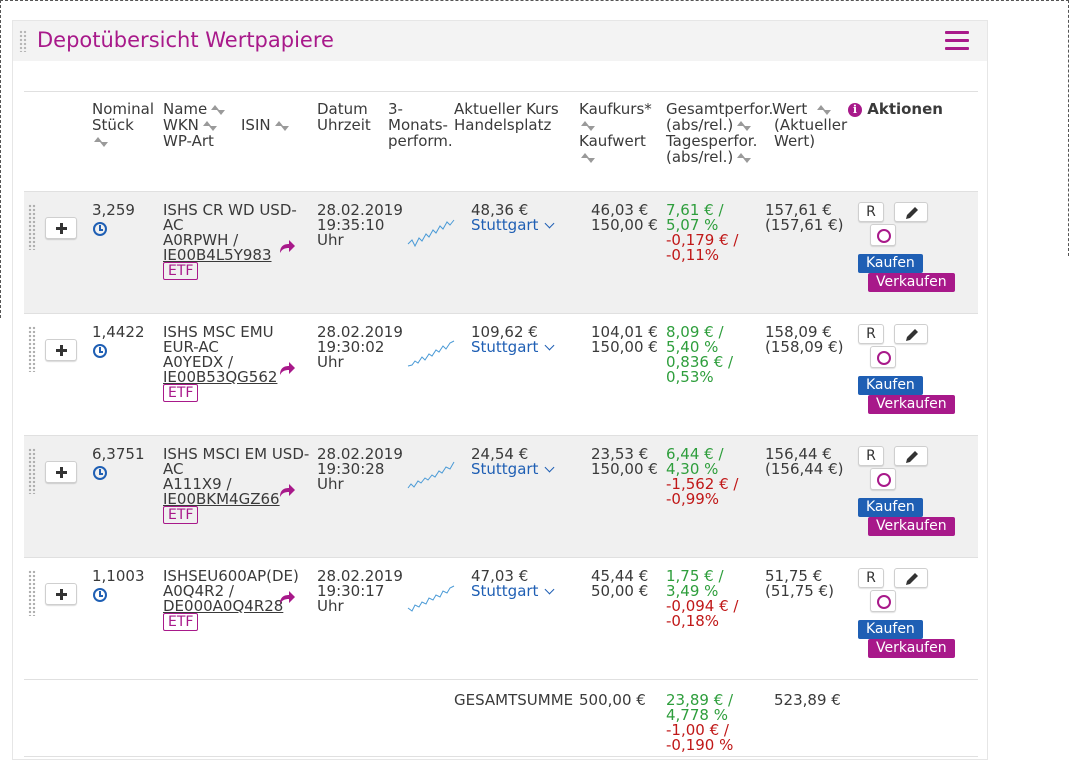 The image size is (1069, 760). Describe the element at coordinates (549, 345) in the screenshot. I see `chevron-down-icon` at that location.